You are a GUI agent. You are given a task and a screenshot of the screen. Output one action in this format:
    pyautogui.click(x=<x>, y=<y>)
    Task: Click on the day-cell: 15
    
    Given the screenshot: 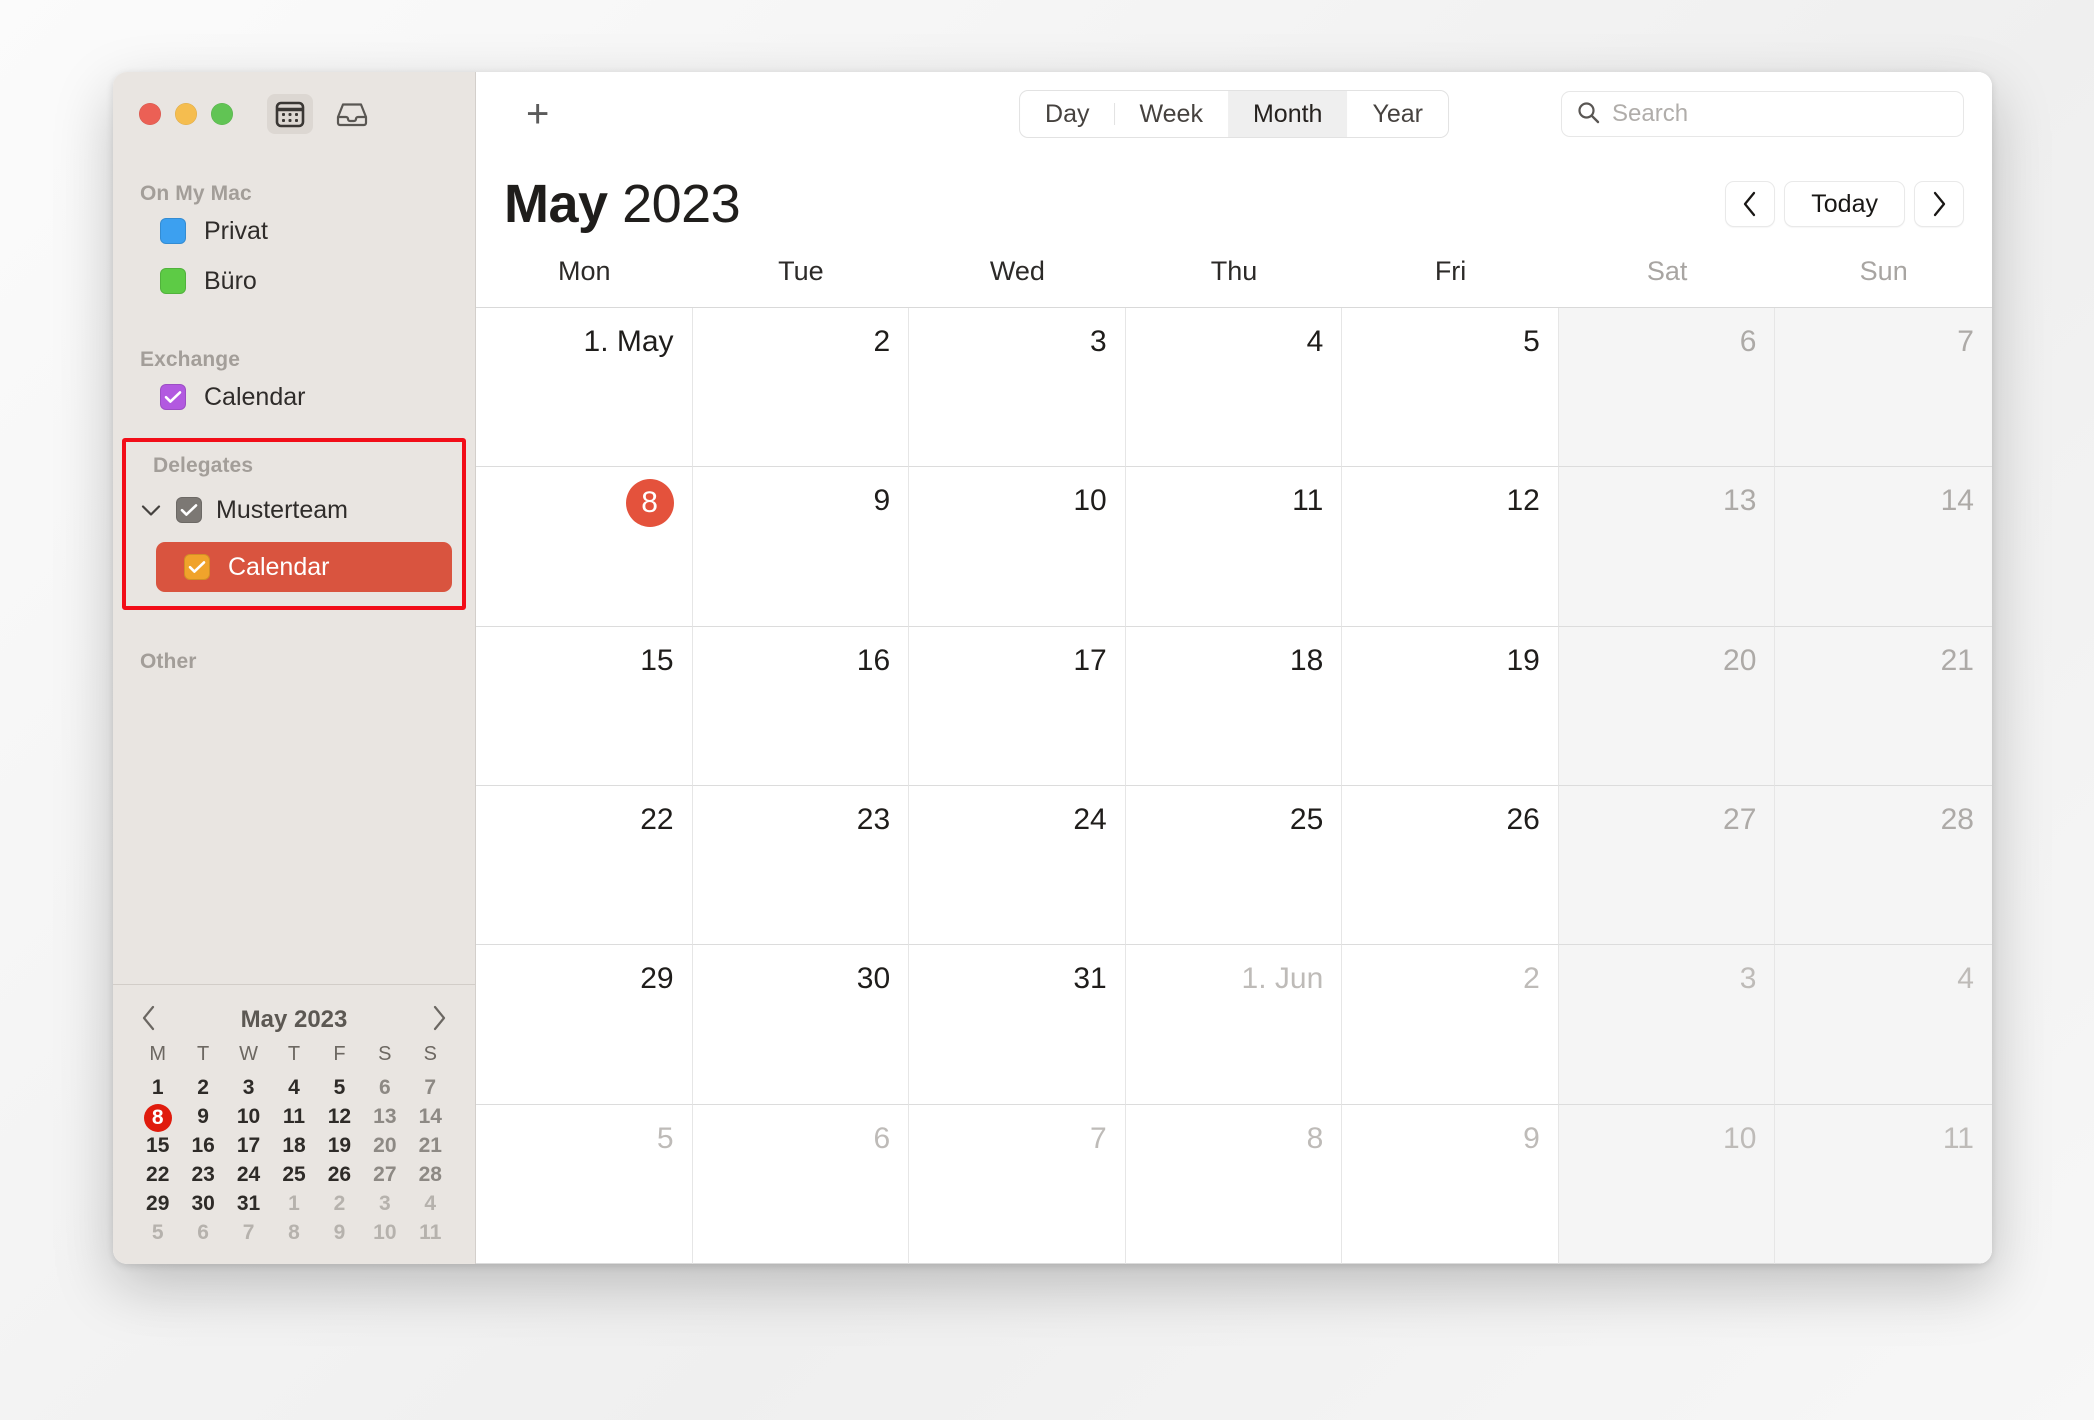 What is the action you would take?
    pyautogui.click(x=584, y=706)
    